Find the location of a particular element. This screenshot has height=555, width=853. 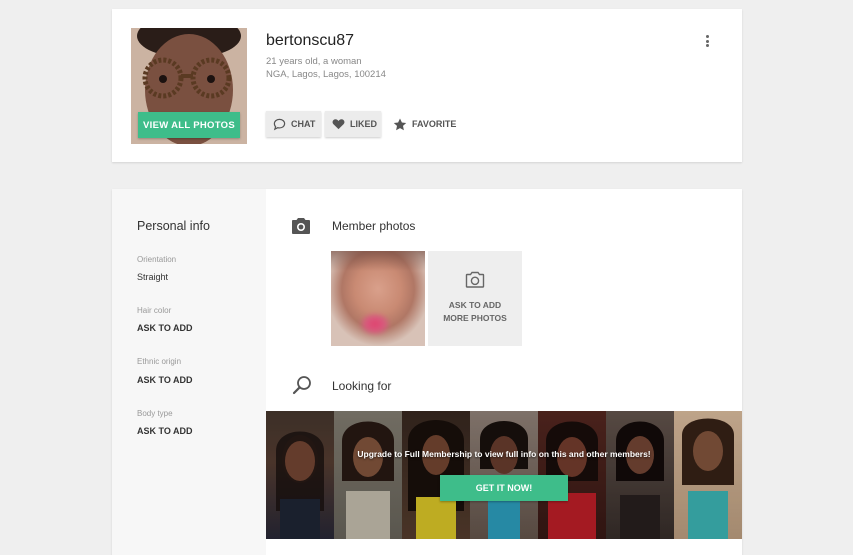

body-type-ask-link: ASK TO ADD is located at coordinates (165, 431).